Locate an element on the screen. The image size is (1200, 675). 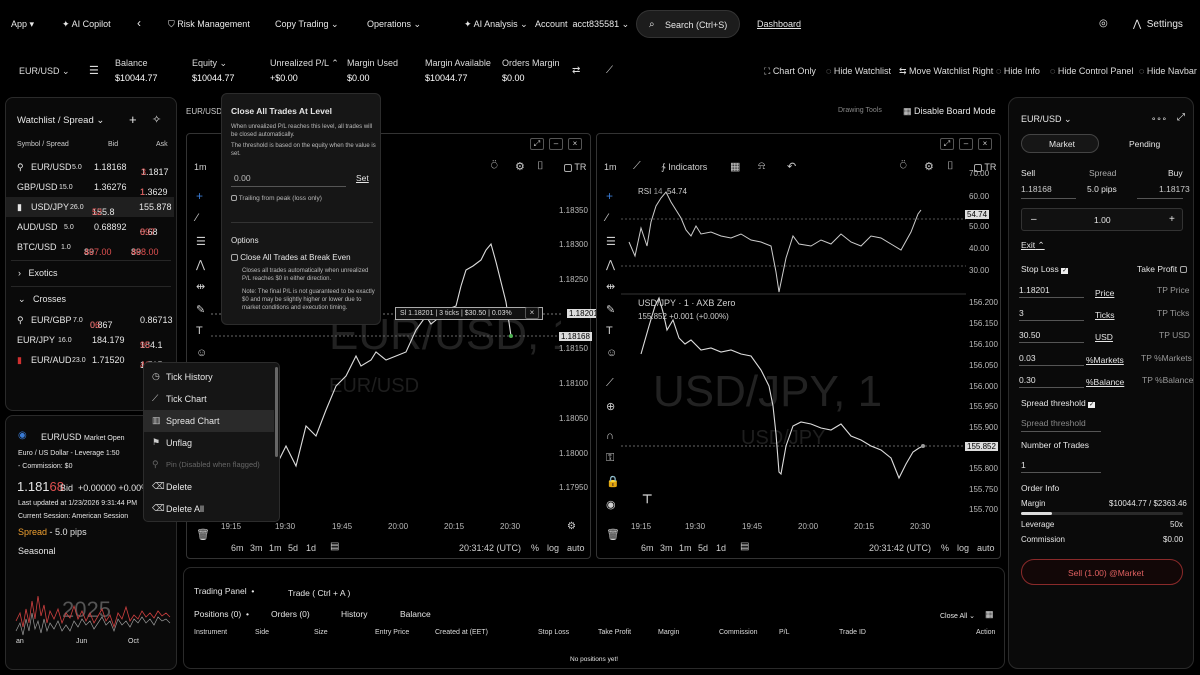
settings-icon: ⚙ is located at coordinates (929, 166).